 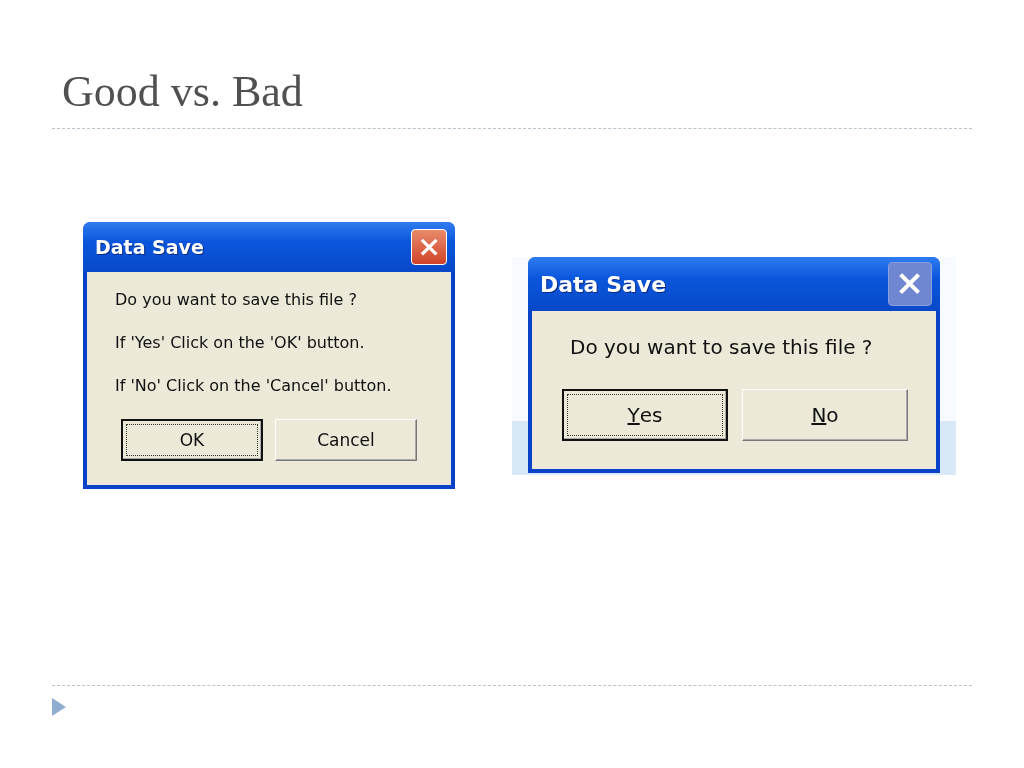 I want to click on dialog-button: OK, so click(x=192, y=440).